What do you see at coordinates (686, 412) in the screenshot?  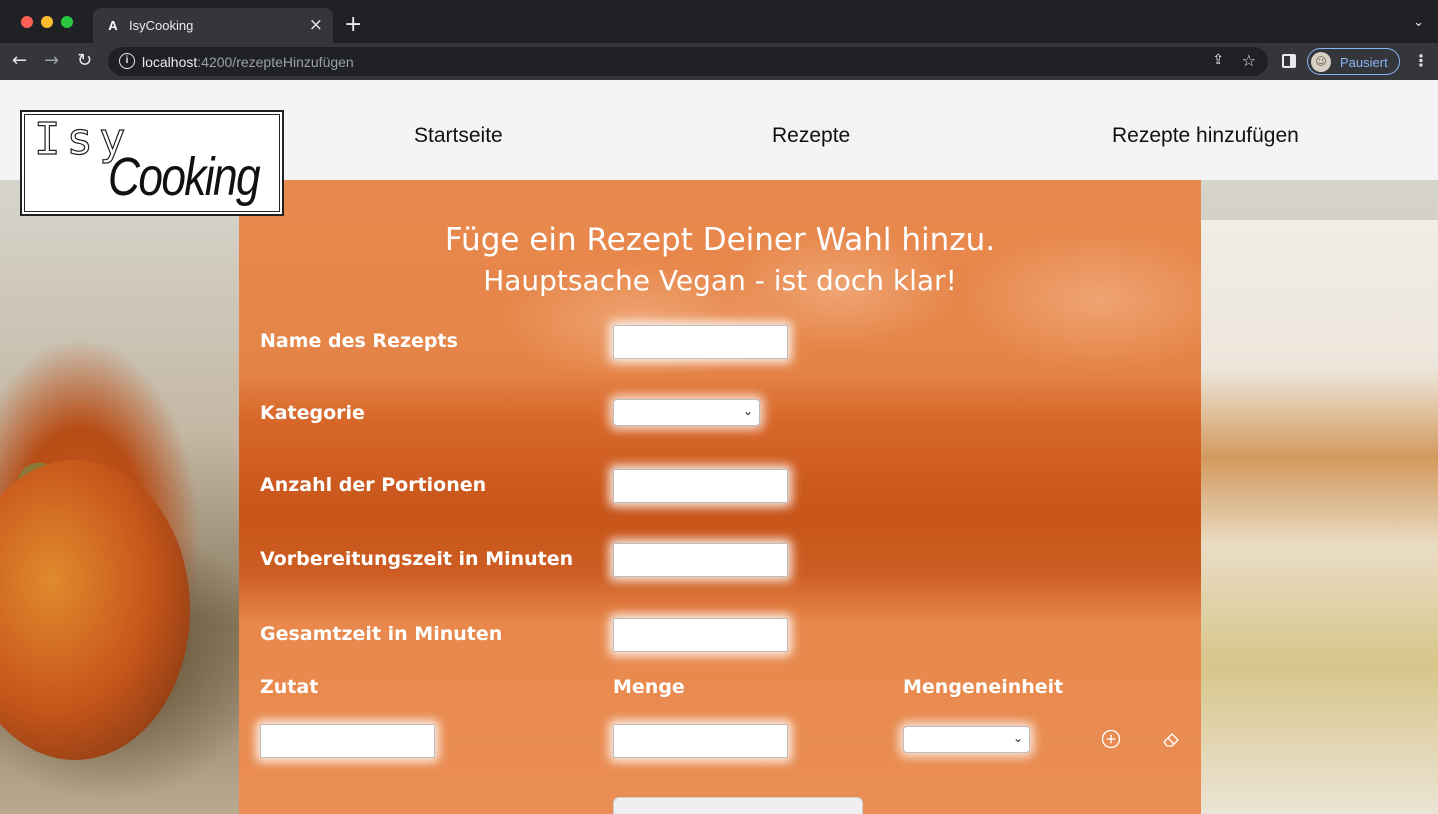 I see `category-select: ⌄` at bounding box center [686, 412].